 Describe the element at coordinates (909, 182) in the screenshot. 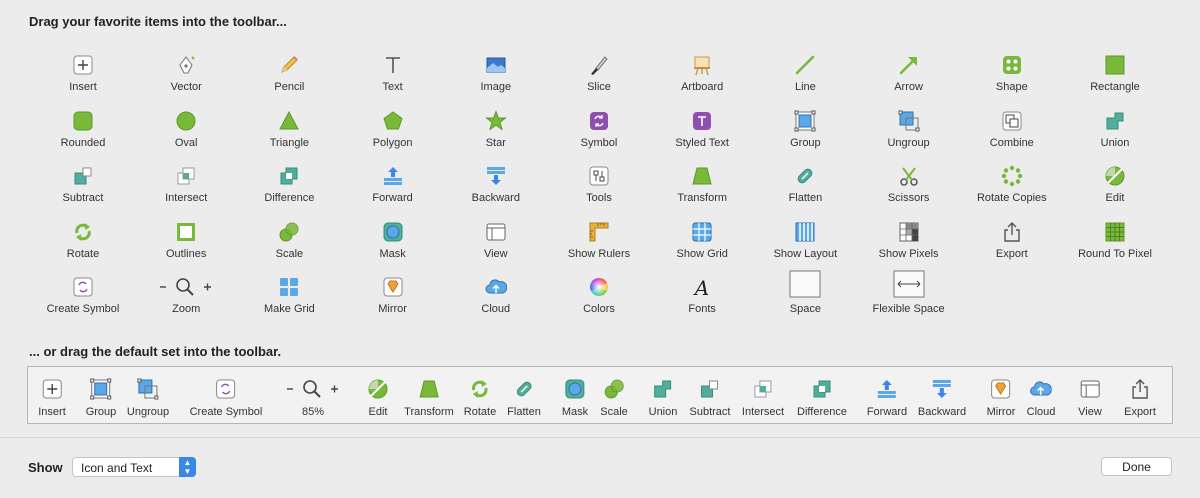

I see `palette-item-scissors: Scissors` at that location.